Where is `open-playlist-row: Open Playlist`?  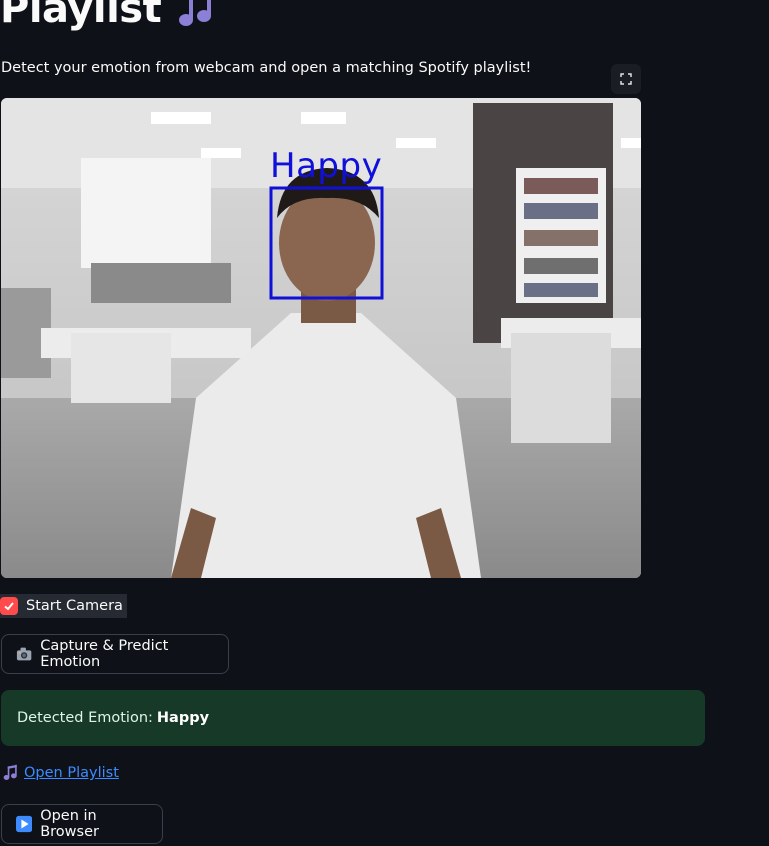 open-playlist-row: Open Playlist is located at coordinates (60, 773).